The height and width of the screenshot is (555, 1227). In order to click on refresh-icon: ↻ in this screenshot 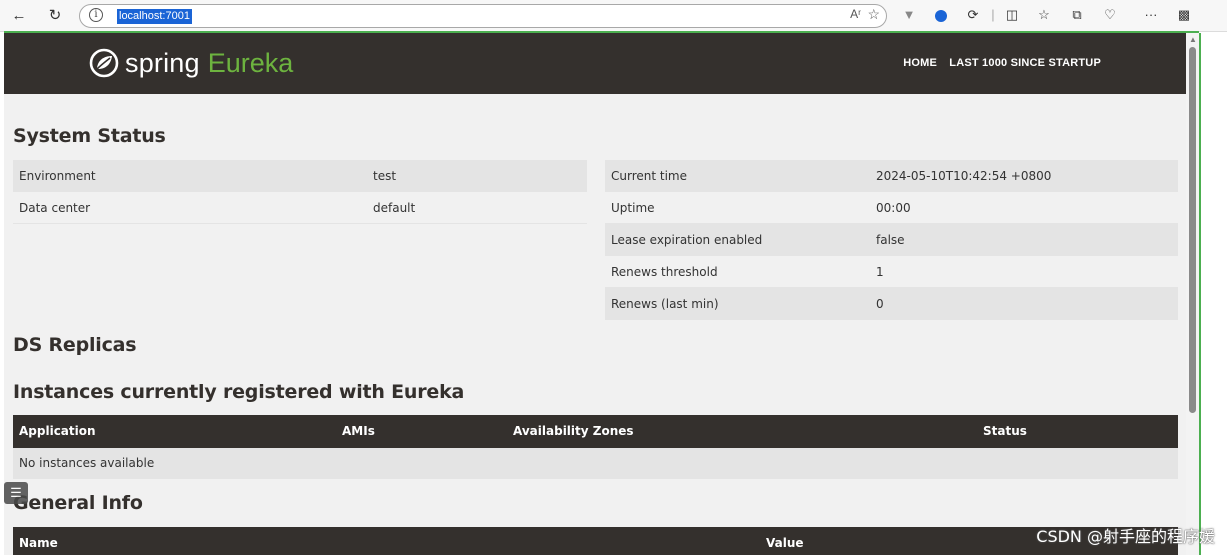, I will do `click(55, 16)`.